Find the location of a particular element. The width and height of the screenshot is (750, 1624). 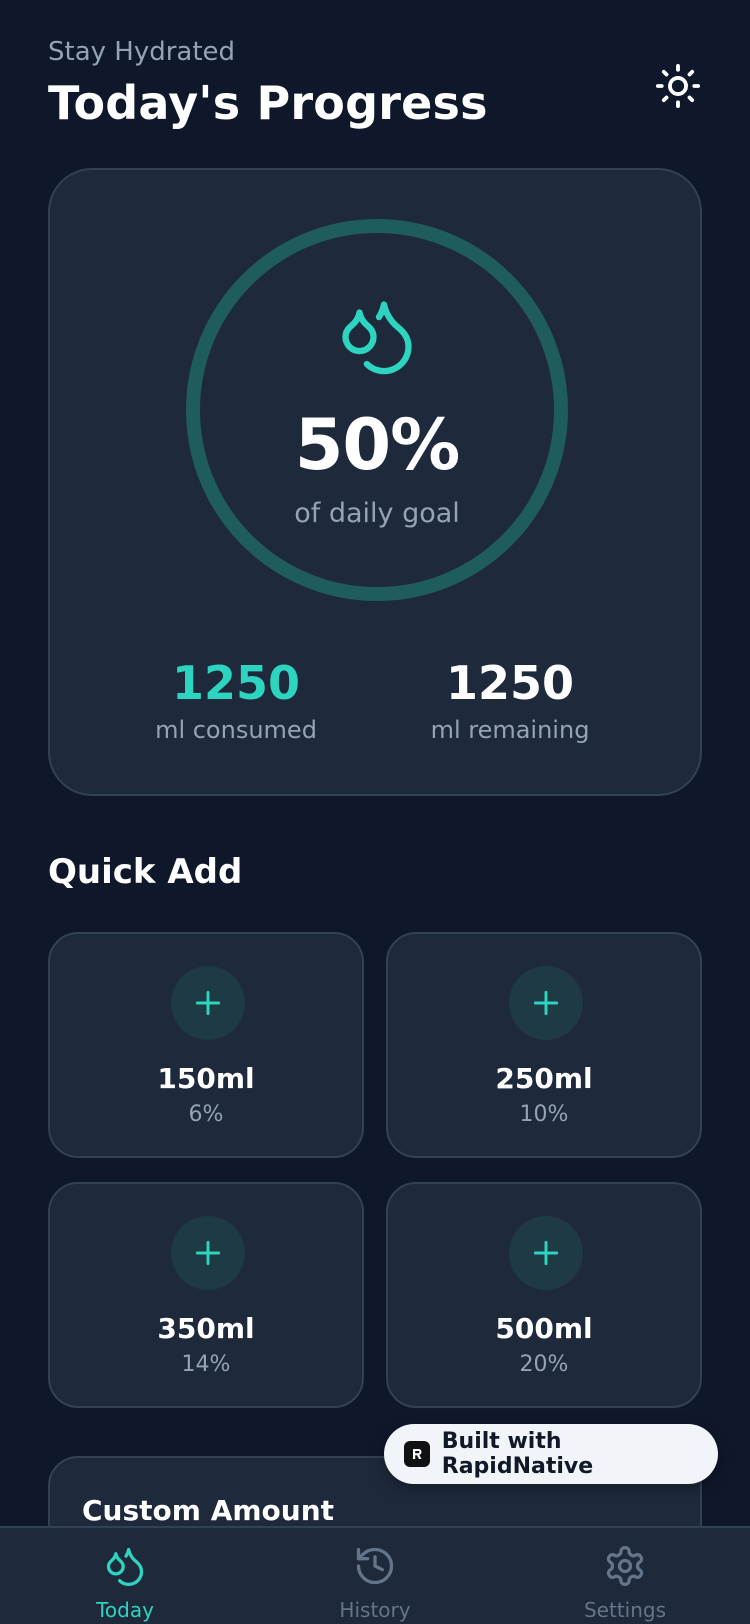

header: Stay Hydrated Today's Progress is located at coordinates (375, 91).